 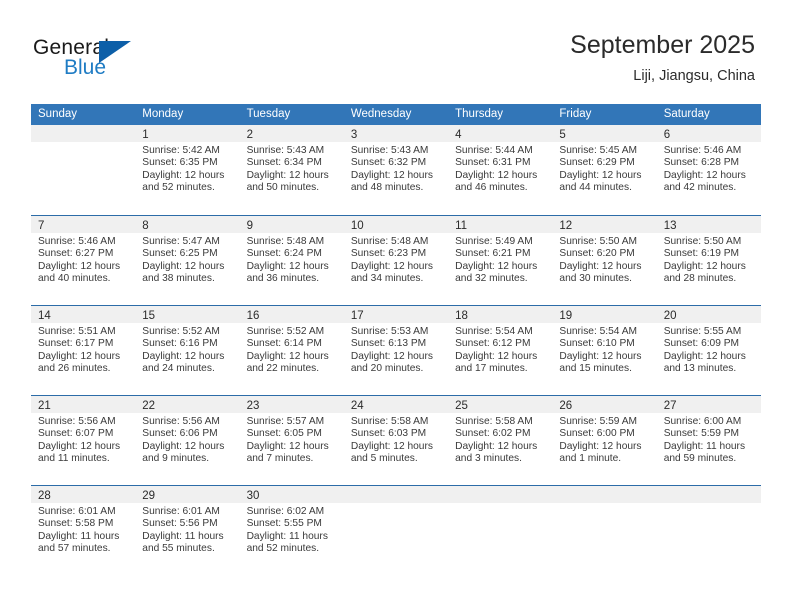 I want to click on day-number: 24, so click(x=357, y=406).